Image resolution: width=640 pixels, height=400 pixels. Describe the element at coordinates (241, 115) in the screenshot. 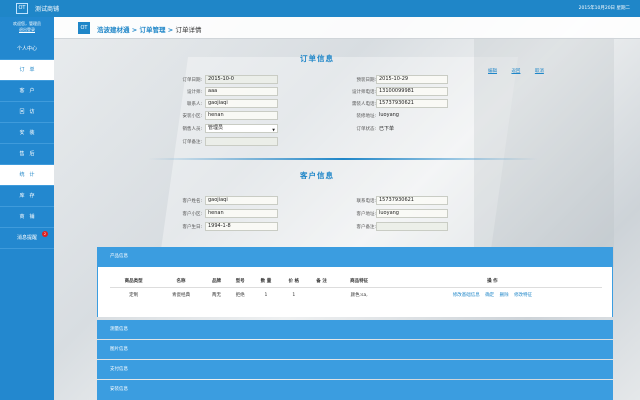

I see `install-addr-field: henan` at that location.